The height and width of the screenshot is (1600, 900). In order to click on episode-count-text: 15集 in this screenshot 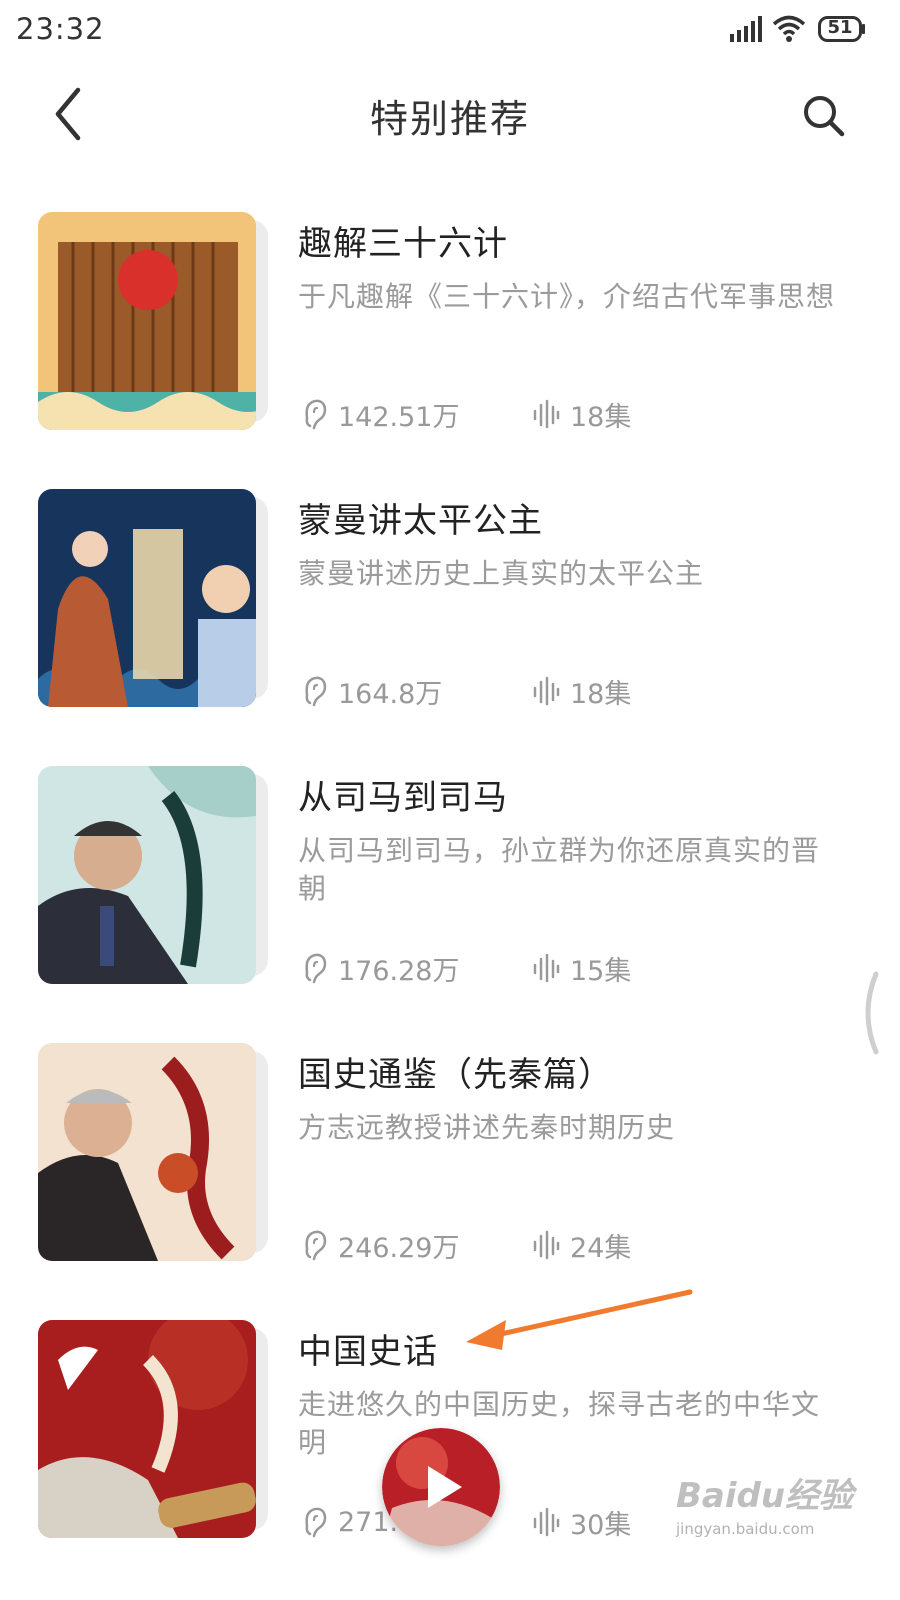, I will do `click(601, 971)`.